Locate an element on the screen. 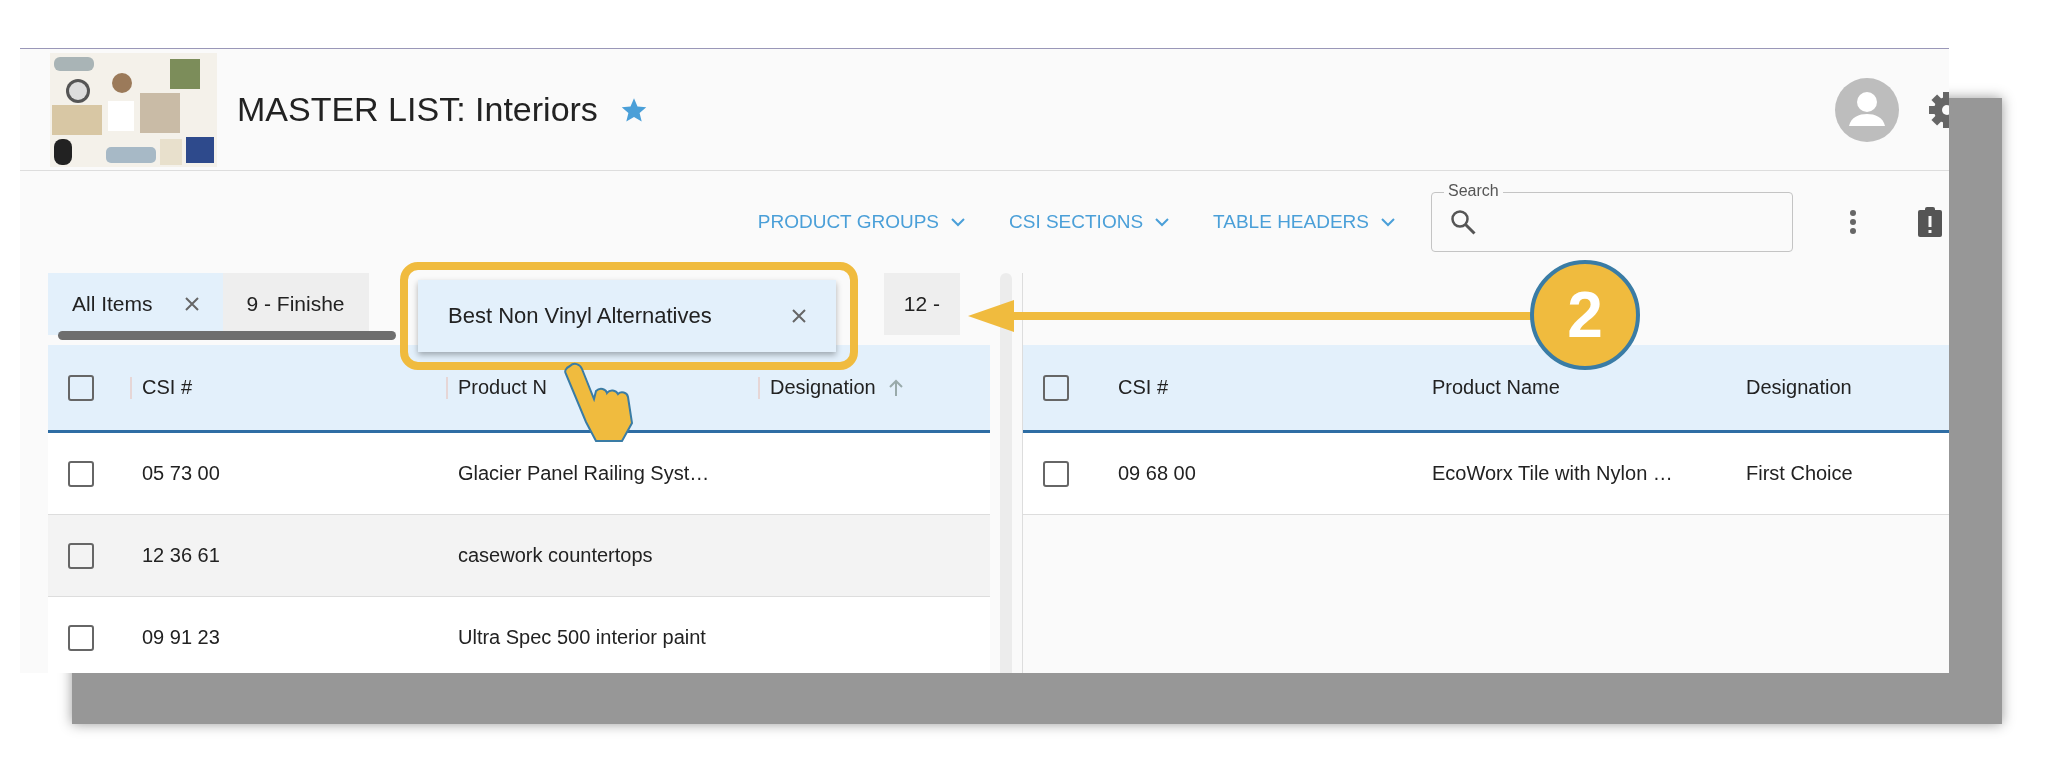 This screenshot has width=2048, height=761. column-header: Product Name is located at coordinates (1496, 387).